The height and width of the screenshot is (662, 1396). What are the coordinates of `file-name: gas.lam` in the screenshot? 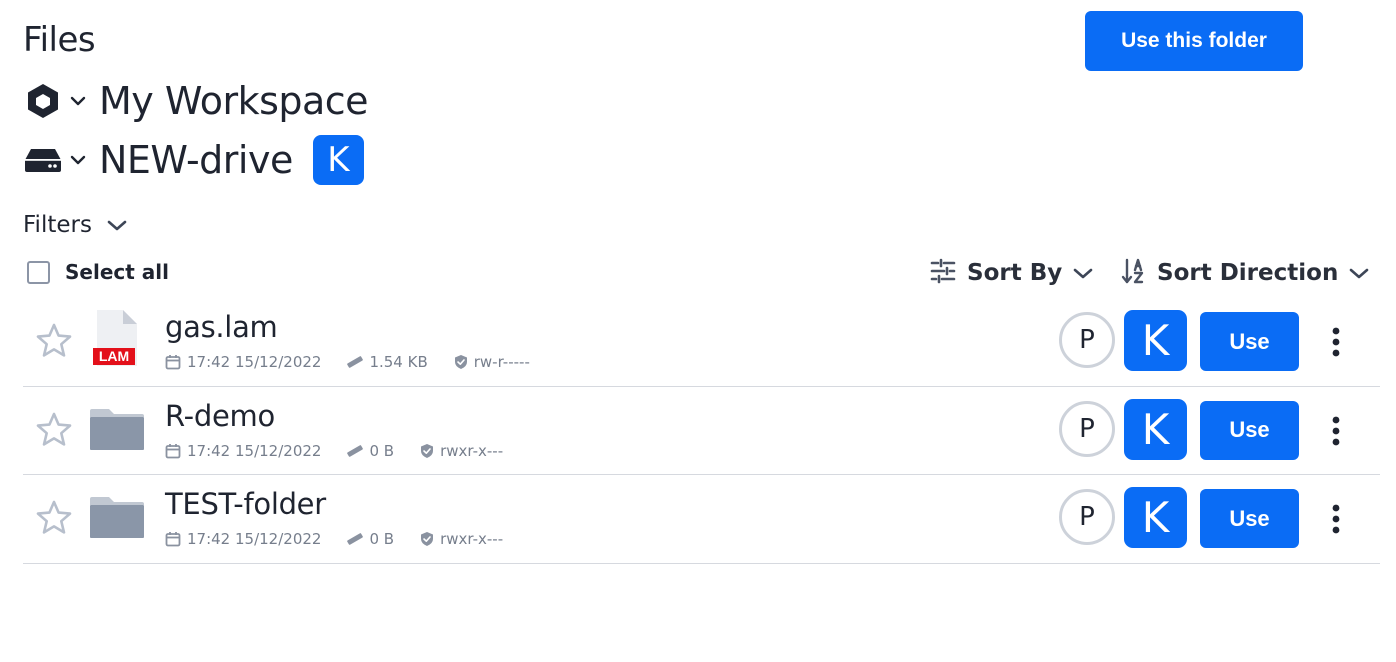 It's located at (221, 327).